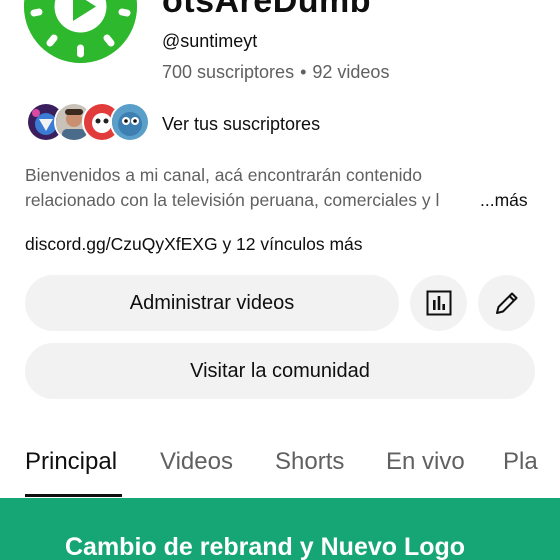 This screenshot has width=560, height=560. What do you see at coordinates (520, 462) in the screenshot?
I see `tab-playlists: Pla` at bounding box center [520, 462].